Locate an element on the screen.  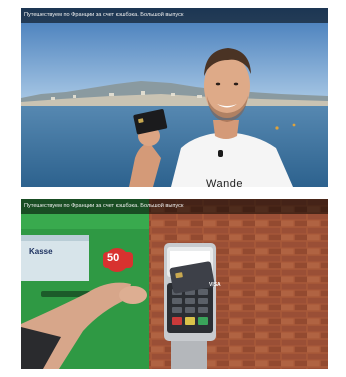
price-badge: 50 is located at coordinates (113, 258).